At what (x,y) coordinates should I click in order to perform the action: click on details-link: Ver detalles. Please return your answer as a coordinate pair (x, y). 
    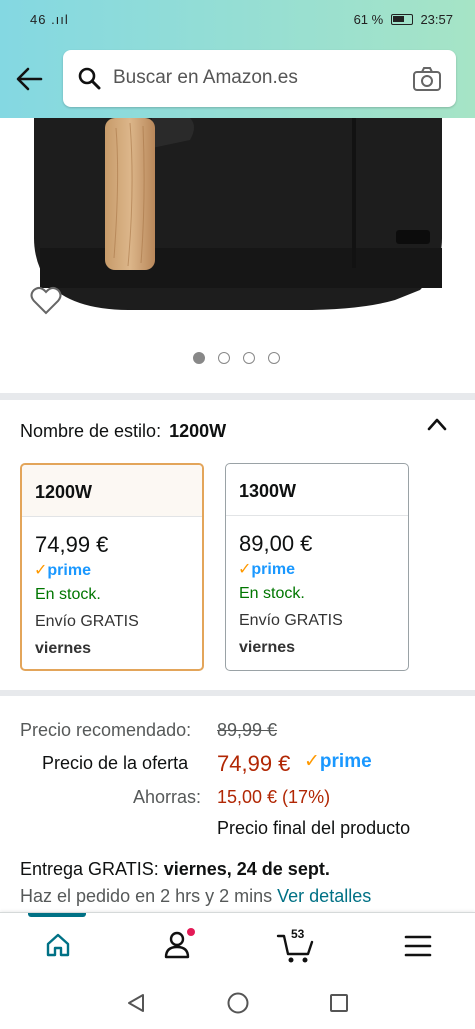
    Looking at the image, I should click on (324, 896).